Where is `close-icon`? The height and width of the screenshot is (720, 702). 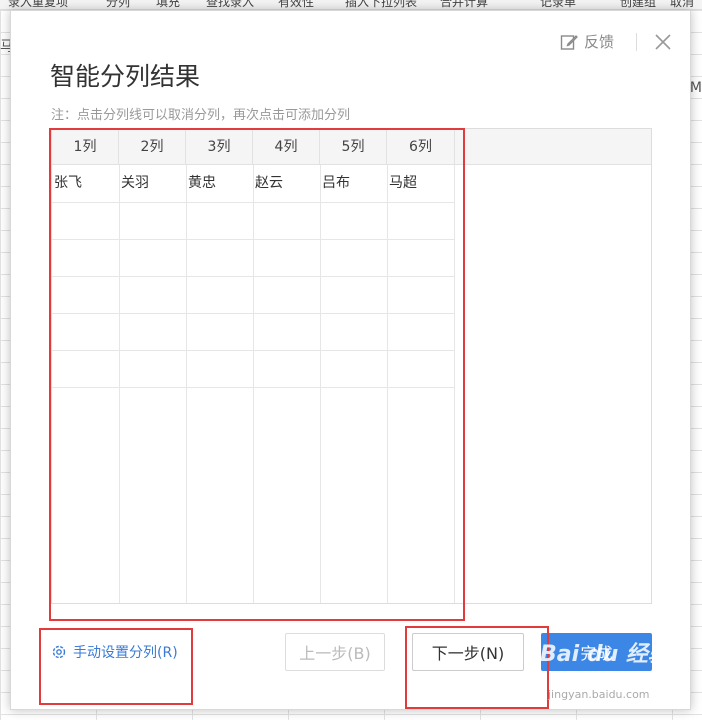
close-icon is located at coordinates (663, 42).